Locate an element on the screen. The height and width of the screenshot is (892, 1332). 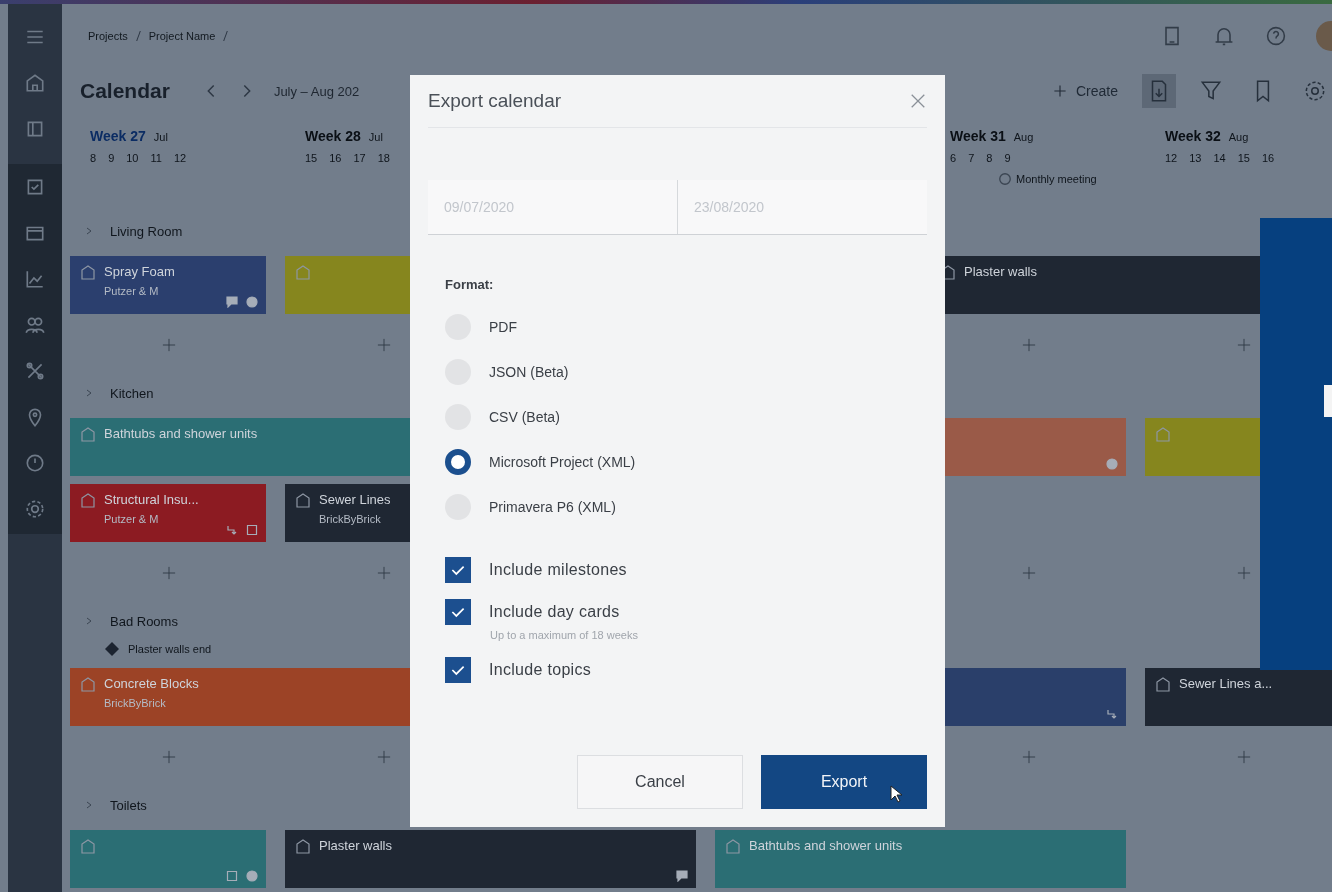
task-card: Spray Foam Putzer & M is located at coordinates (168, 285).